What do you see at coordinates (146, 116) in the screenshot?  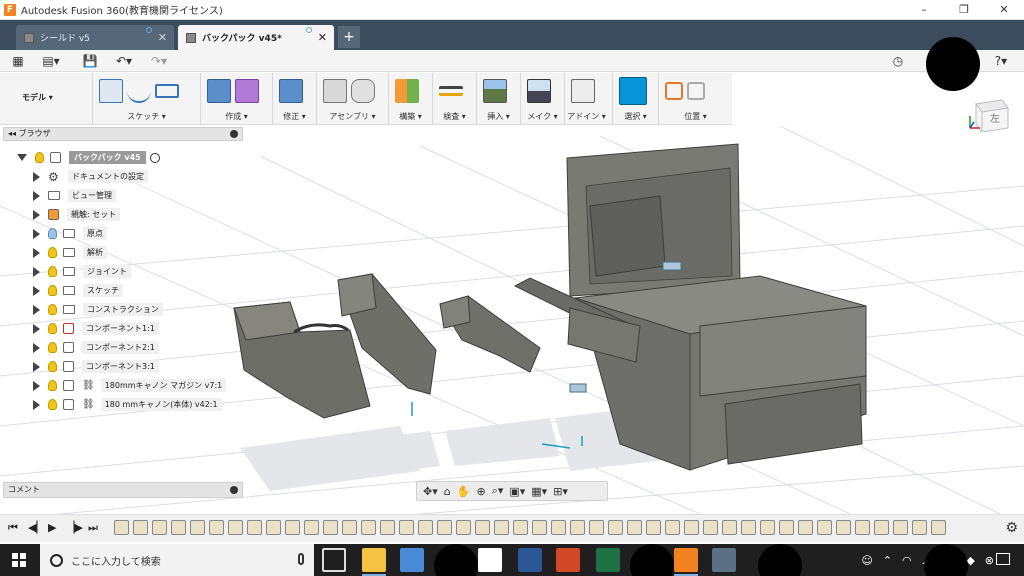 I see `sketch-menu-label: スケッチ ▾` at bounding box center [146, 116].